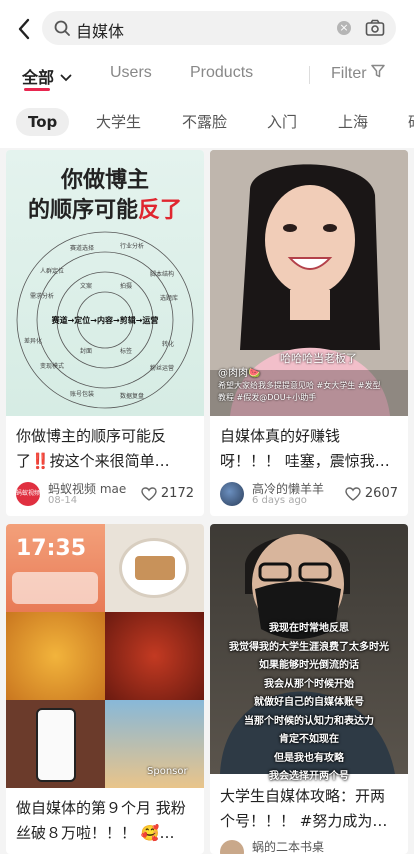 This screenshot has height=854, width=414. What do you see at coordinates (378, 71) in the screenshot?
I see `filter-icon` at bounding box center [378, 71].